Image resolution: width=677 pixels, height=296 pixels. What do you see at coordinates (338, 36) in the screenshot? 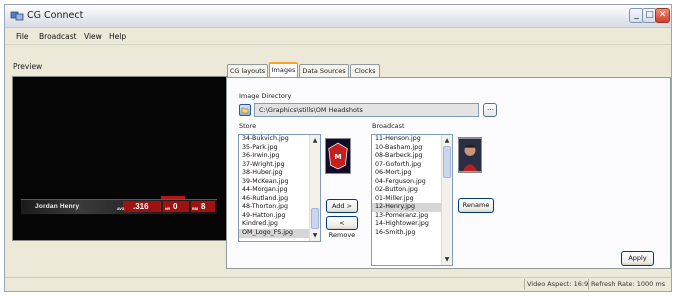
I see `menu-bar: File Broadcast View Help` at bounding box center [338, 36].